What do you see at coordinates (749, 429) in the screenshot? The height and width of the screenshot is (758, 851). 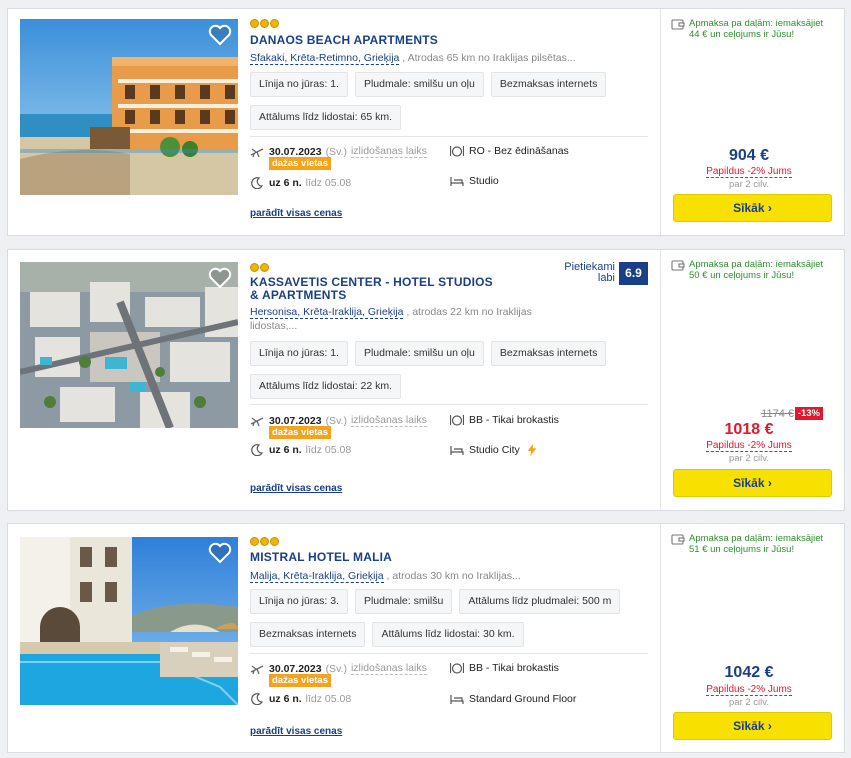 I see `price: 1018 €` at bounding box center [749, 429].